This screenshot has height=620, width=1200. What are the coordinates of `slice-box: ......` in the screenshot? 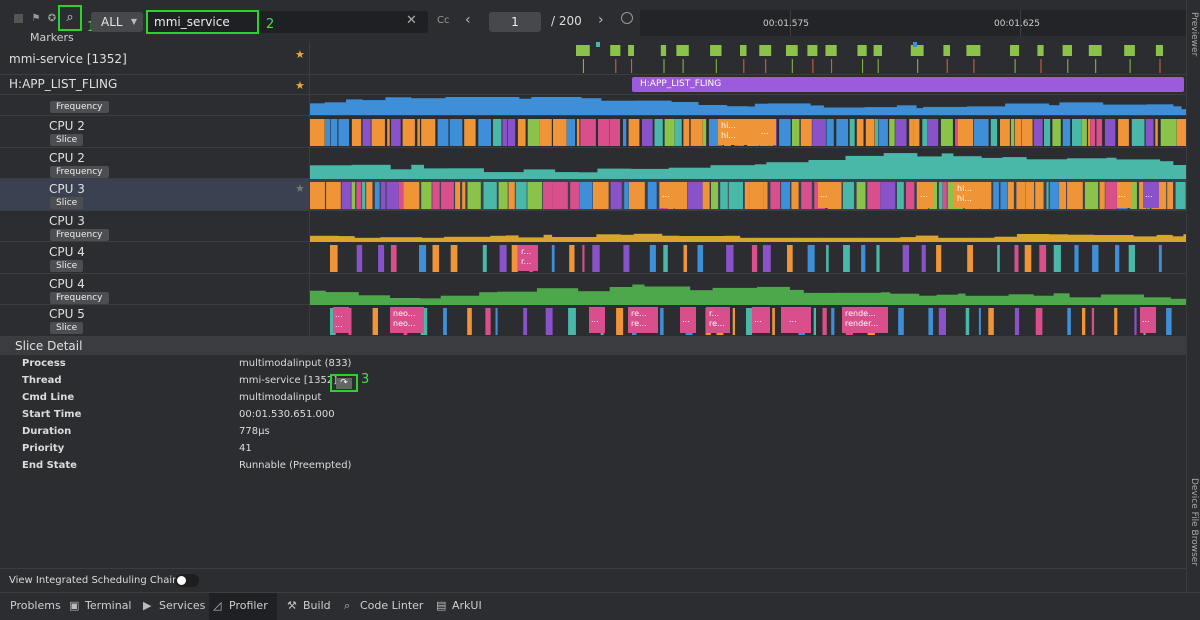 It's located at (341, 320).